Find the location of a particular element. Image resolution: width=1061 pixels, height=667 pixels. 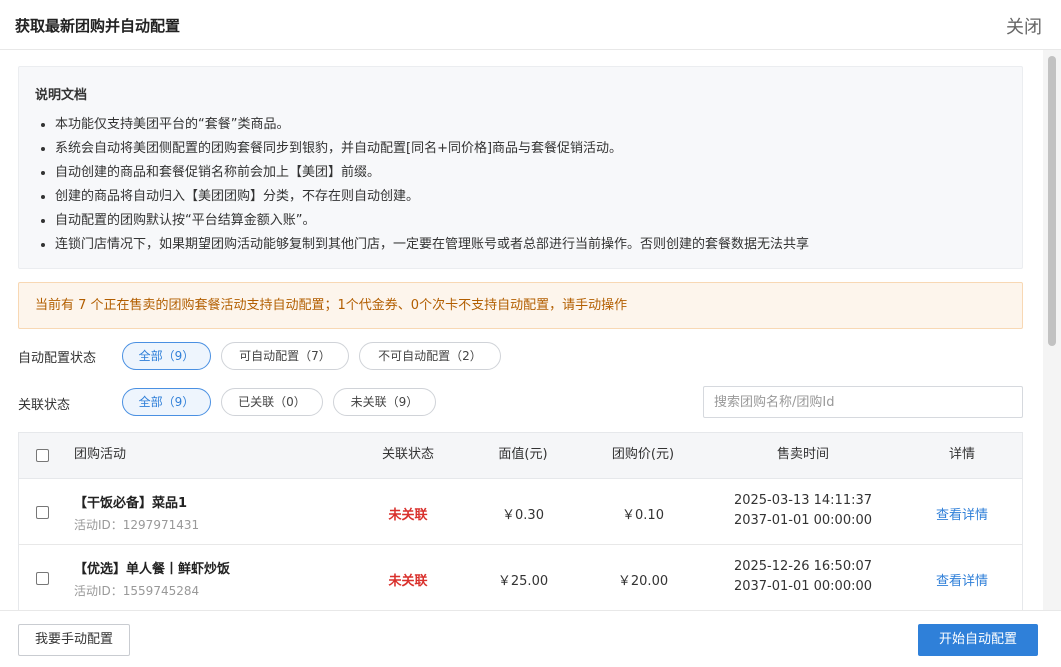

start-auto-config-button: 开始自动配置 is located at coordinates (978, 640).